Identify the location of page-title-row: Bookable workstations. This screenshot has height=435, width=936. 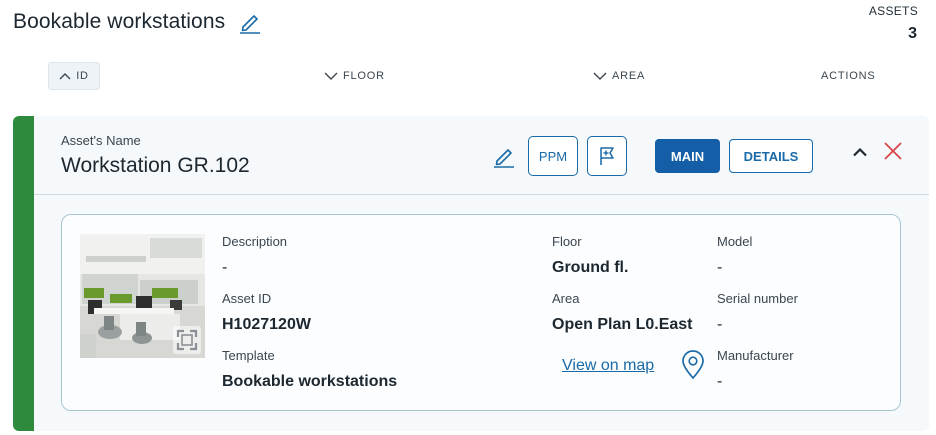
(138, 22).